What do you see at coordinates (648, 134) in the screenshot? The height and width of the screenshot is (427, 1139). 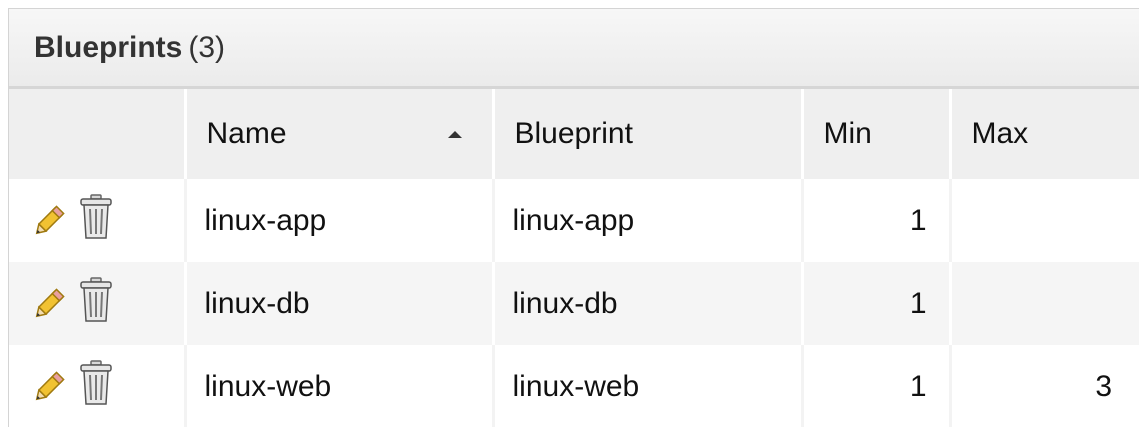 I see `column-header-blueprint: Blueprint` at bounding box center [648, 134].